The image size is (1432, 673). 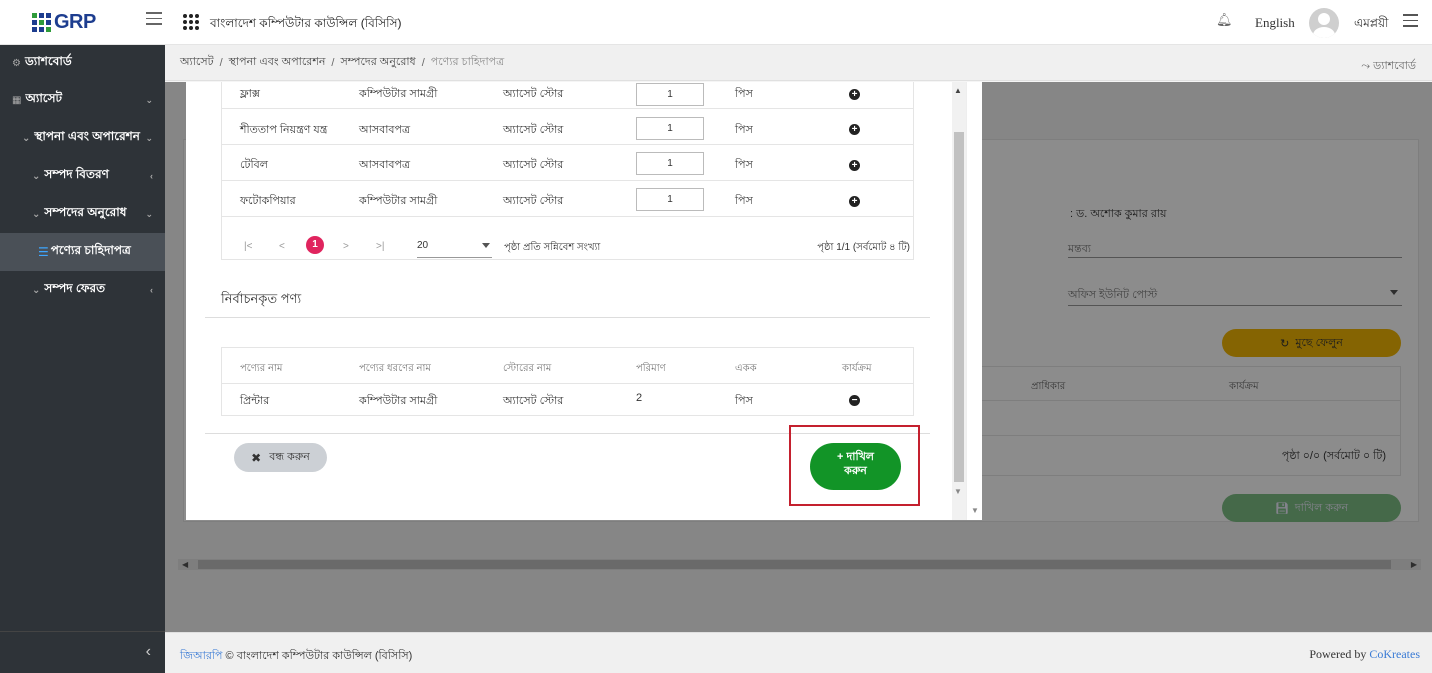 What do you see at coordinates (1394, 654) in the screenshot?
I see `cokreates-link: CoKreates` at bounding box center [1394, 654].